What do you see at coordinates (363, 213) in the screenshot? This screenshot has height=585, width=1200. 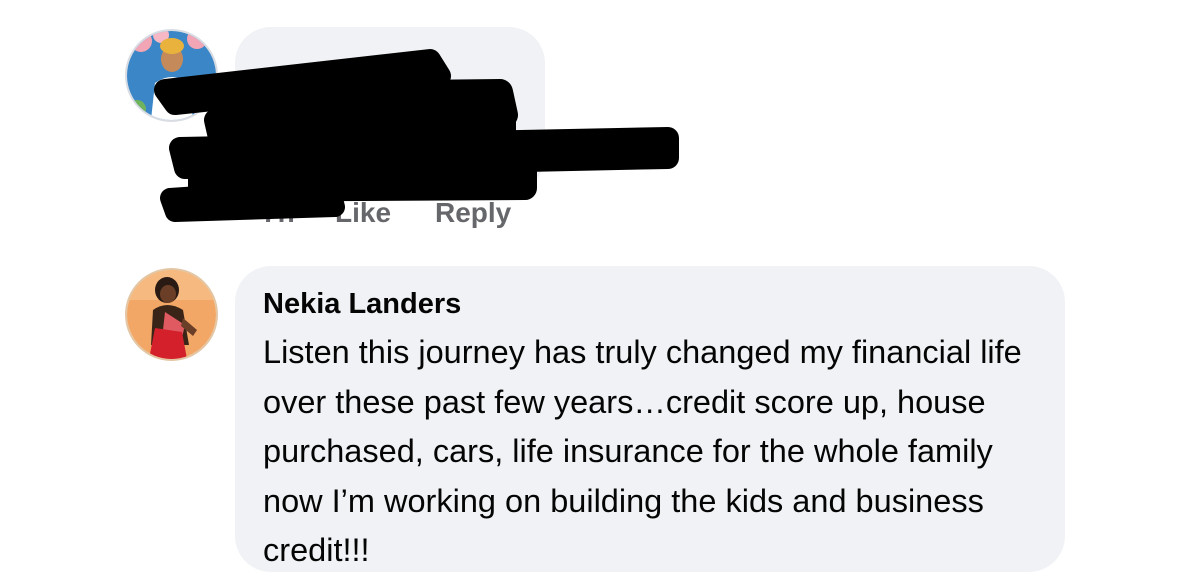 I see `like-button: Like` at bounding box center [363, 213].